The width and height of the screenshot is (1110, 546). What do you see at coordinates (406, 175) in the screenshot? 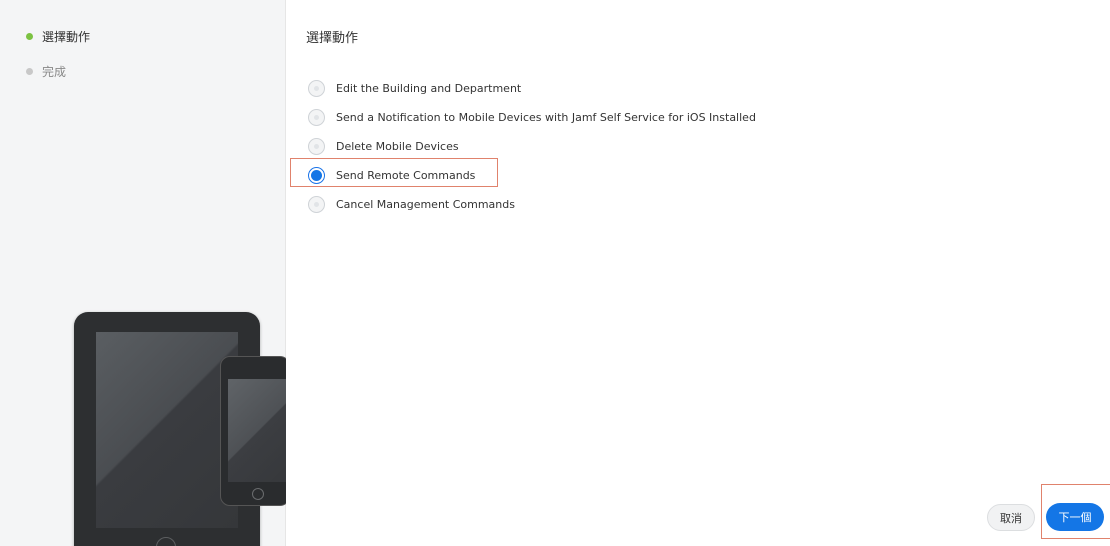
I see `option-label: Send Remote Commands` at bounding box center [406, 175].